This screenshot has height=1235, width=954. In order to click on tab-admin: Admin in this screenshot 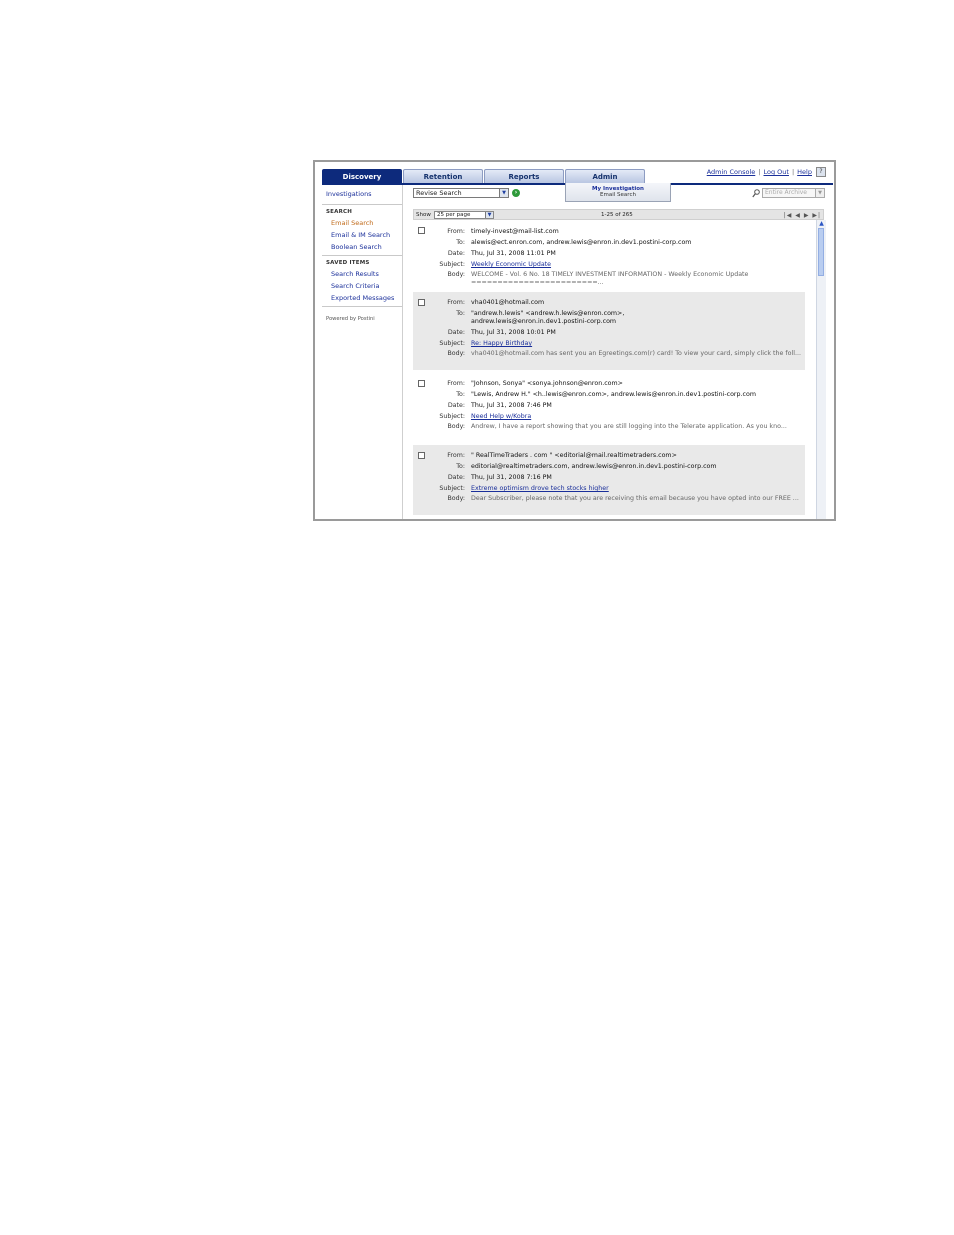, I will do `click(605, 176)`.